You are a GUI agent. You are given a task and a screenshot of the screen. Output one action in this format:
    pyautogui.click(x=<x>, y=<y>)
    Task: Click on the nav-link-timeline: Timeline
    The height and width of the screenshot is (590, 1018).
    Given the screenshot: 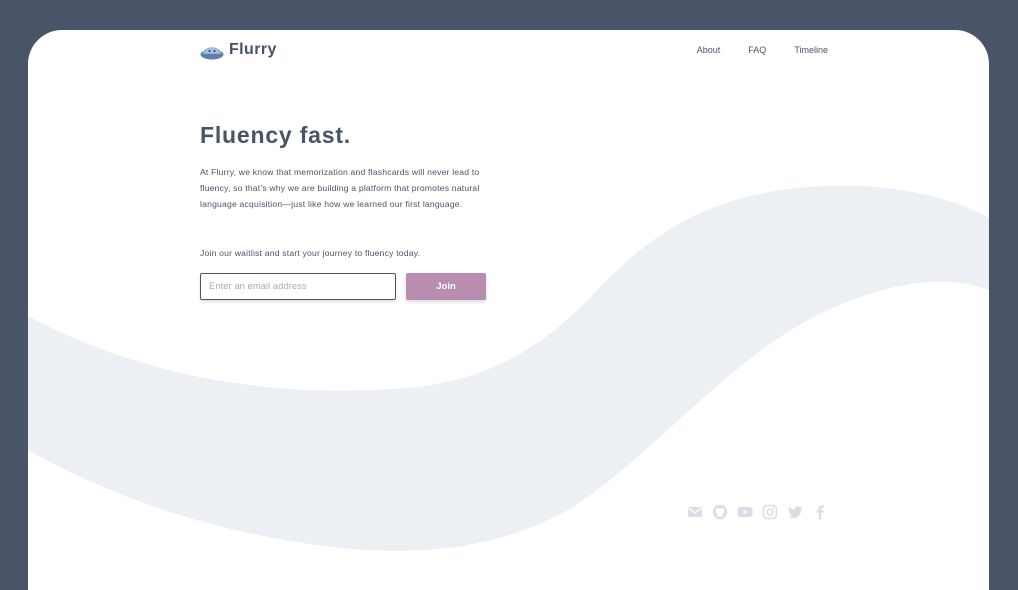 What is the action you would take?
    pyautogui.click(x=811, y=50)
    